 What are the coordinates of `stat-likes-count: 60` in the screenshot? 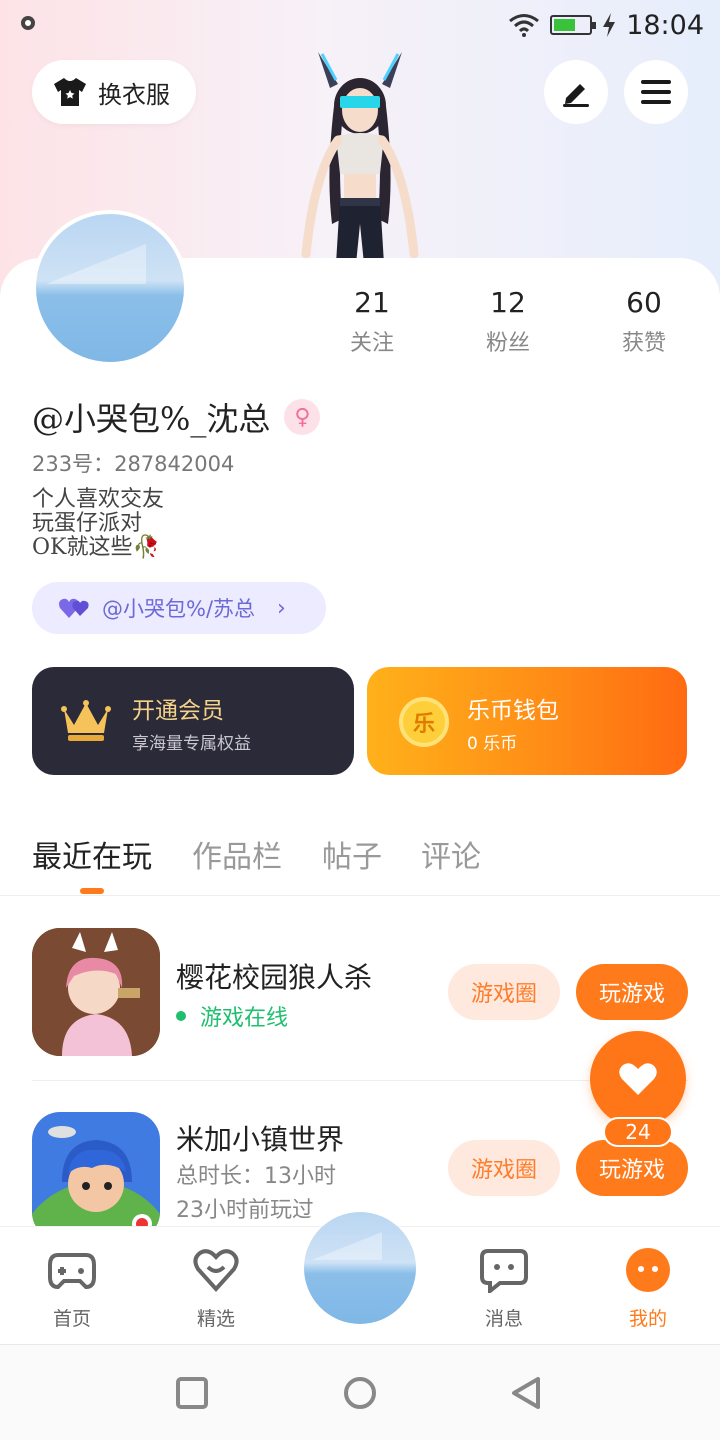 It's located at (644, 302).